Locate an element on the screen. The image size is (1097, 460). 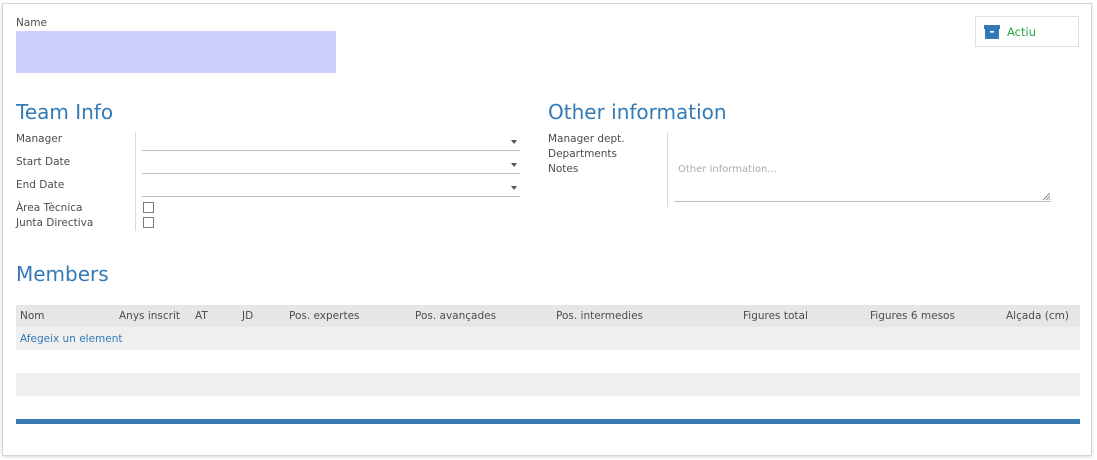
table-row: Afegeix un element is located at coordinates (548, 338).